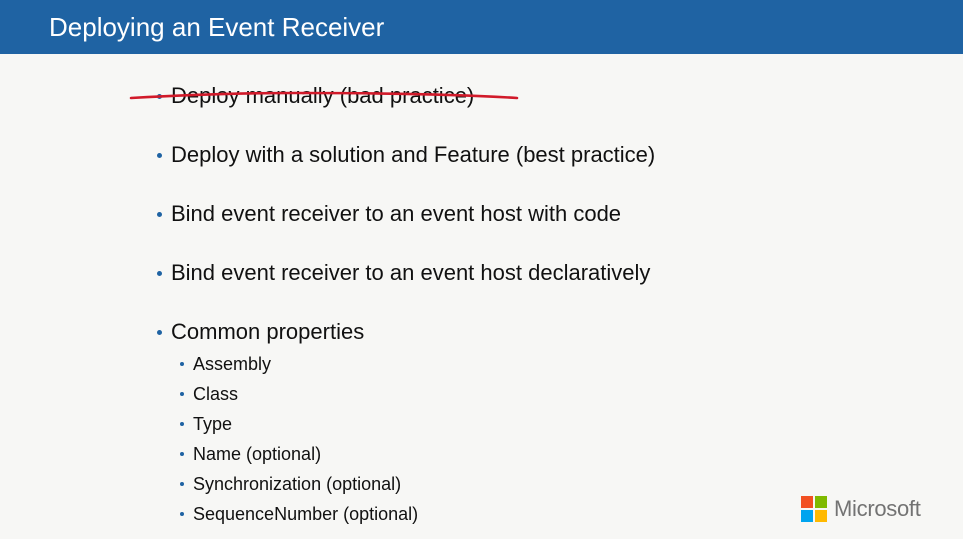 Image resolution: width=963 pixels, height=539 pixels. I want to click on microsoft-logo: Microsoft, so click(863, 510).